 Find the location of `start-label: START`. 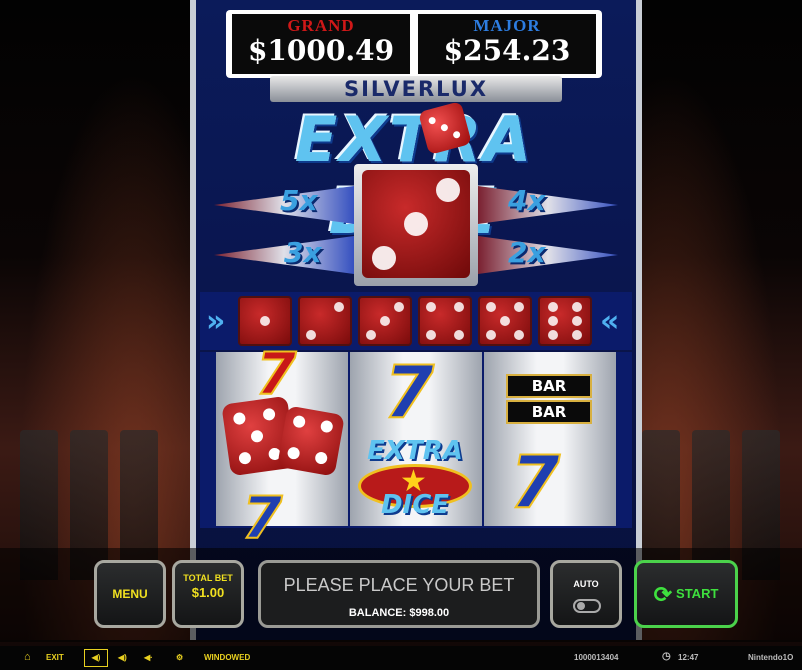

start-label: START is located at coordinates (697, 593).